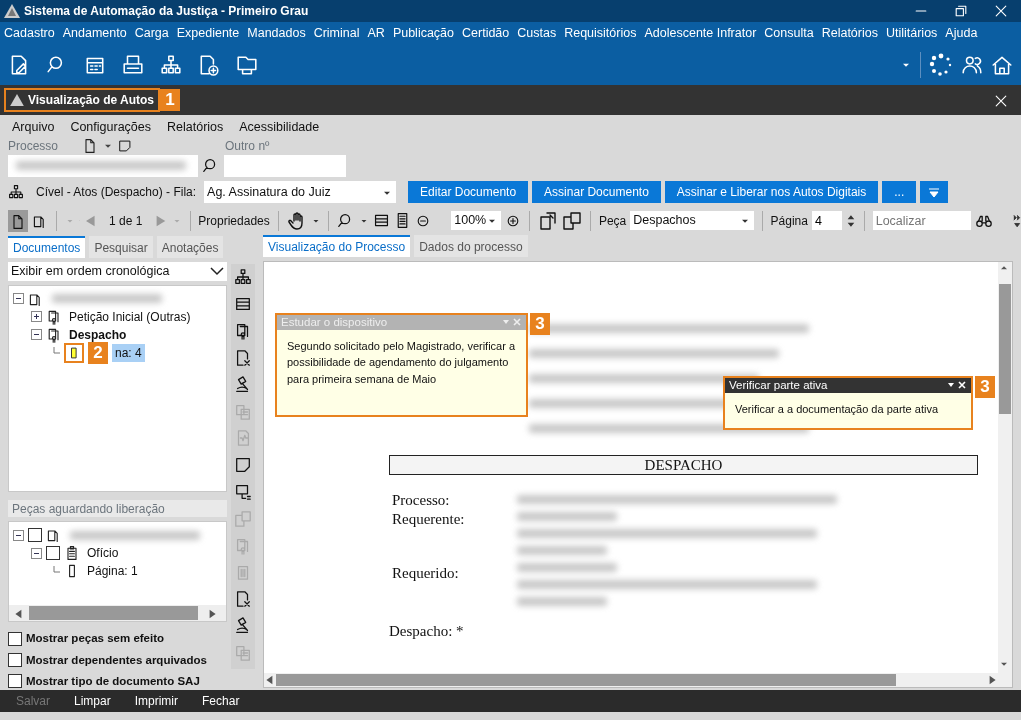  Describe the element at coordinates (209, 65) in the screenshot. I see `add-document-icon` at that location.